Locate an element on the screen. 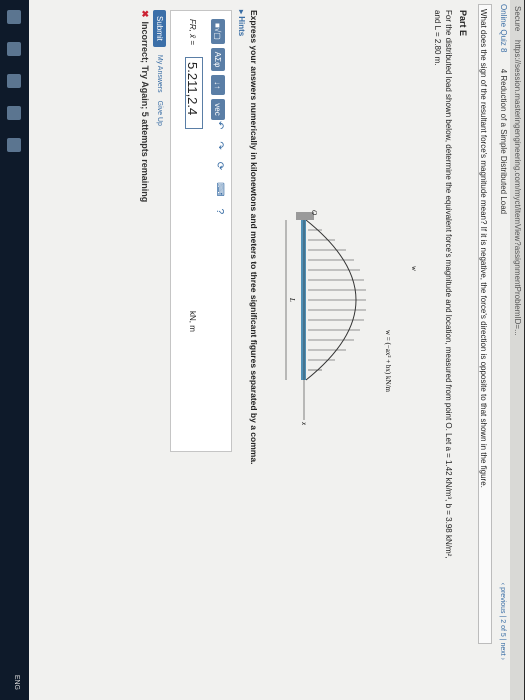 Image resolution: width=525 pixels, height=700 pixels. undo-icon: ↶ is located at coordinates (219, 125).